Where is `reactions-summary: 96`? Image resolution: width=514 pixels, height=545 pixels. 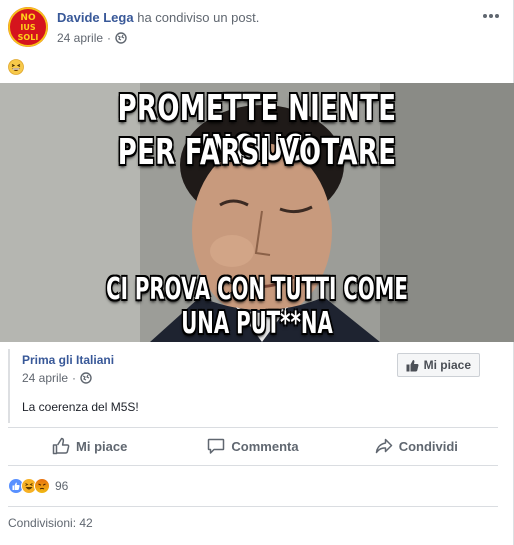 reactions-summary: 96 is located at coordinates (38, 486).